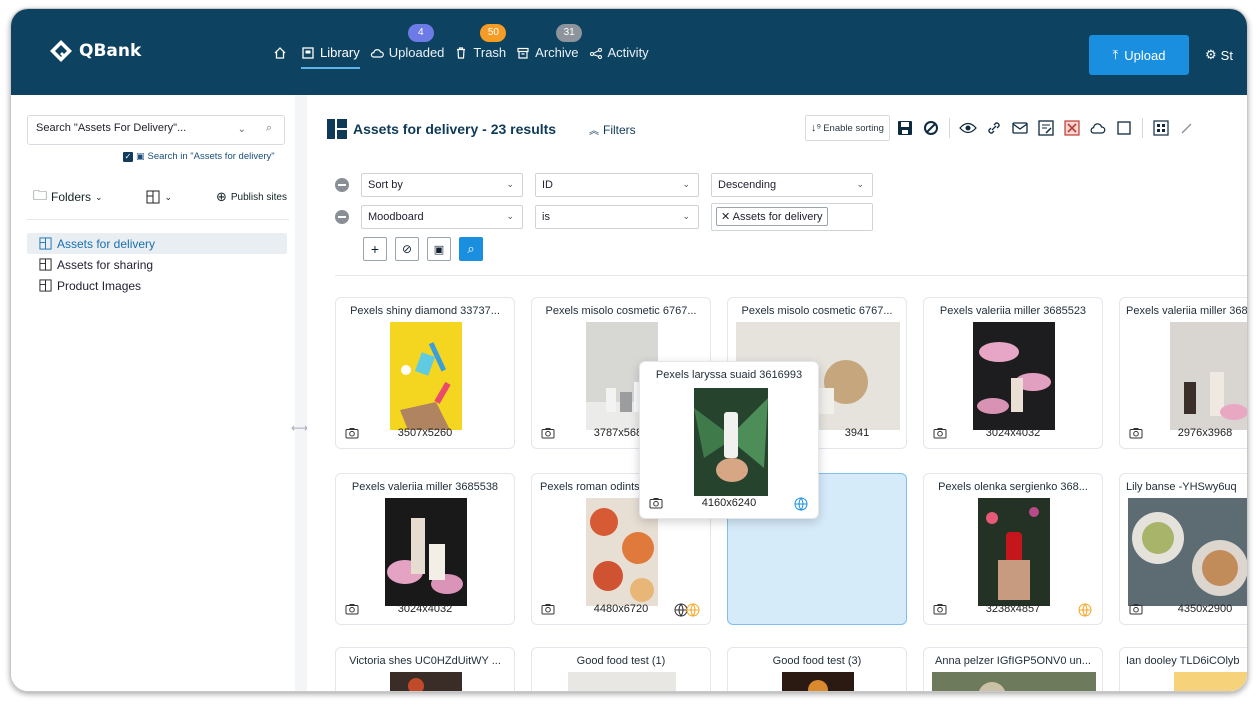 The width and height of the screenshot is (1260, 706). I want to click on asset-footer: 4480x6720, so click(621, 610).